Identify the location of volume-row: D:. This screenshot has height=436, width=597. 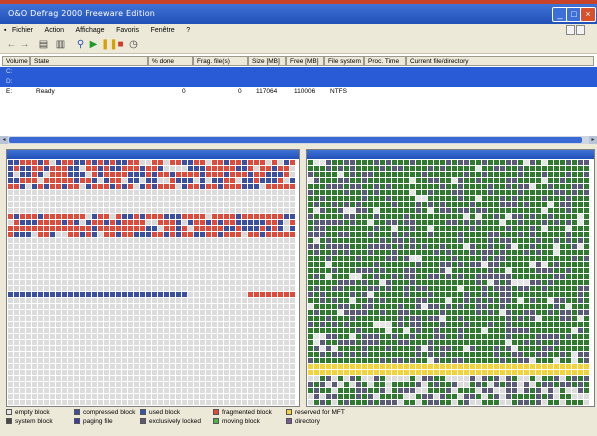
(298, 82).